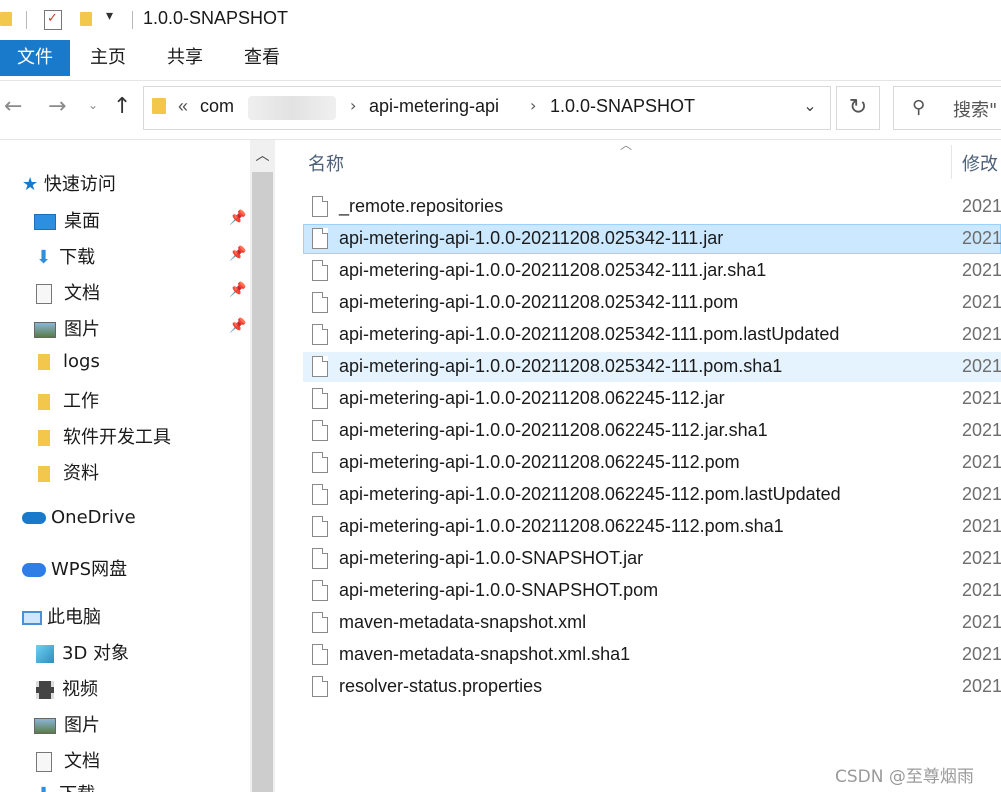 This screenshot has width=1001, height=792. I want to click on tab-file: 文件, so click(35, 58).